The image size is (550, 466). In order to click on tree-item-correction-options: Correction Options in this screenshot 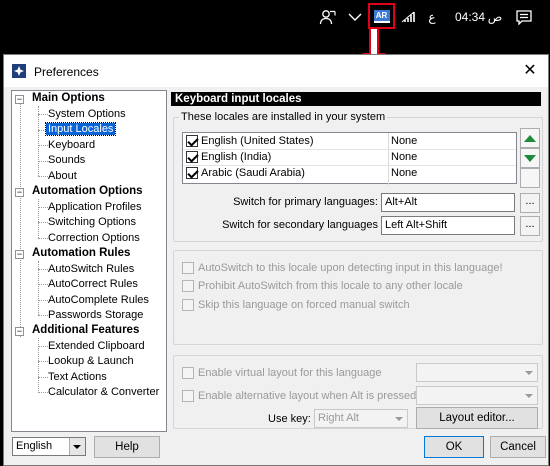, I will do `click(94, 238)`.